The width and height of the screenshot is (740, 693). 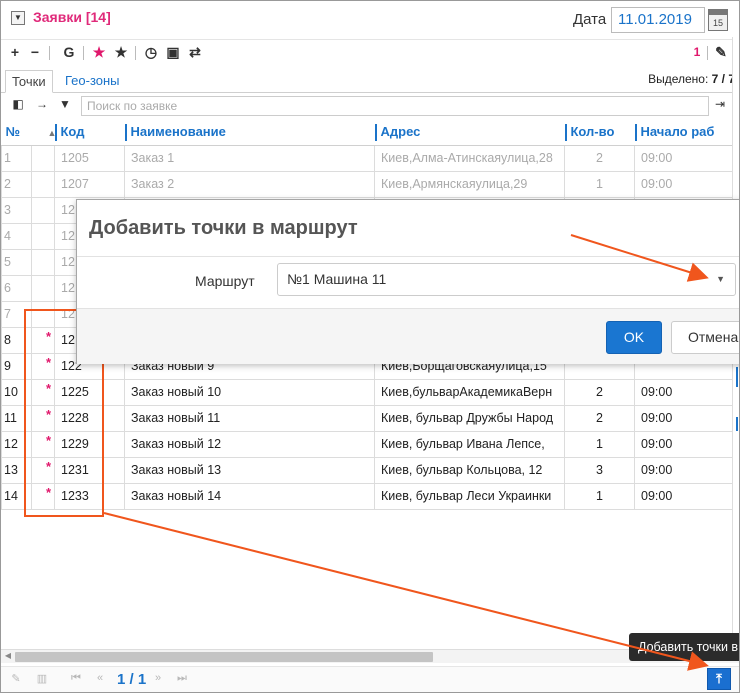 I want to click on star-outline-icon: ★, so click(x=121, y=52).